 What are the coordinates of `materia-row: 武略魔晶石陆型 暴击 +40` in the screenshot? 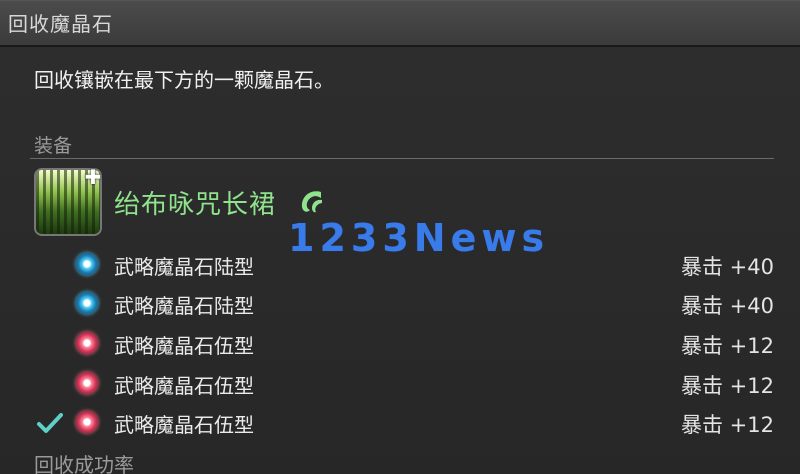 It's located at (400, 304).